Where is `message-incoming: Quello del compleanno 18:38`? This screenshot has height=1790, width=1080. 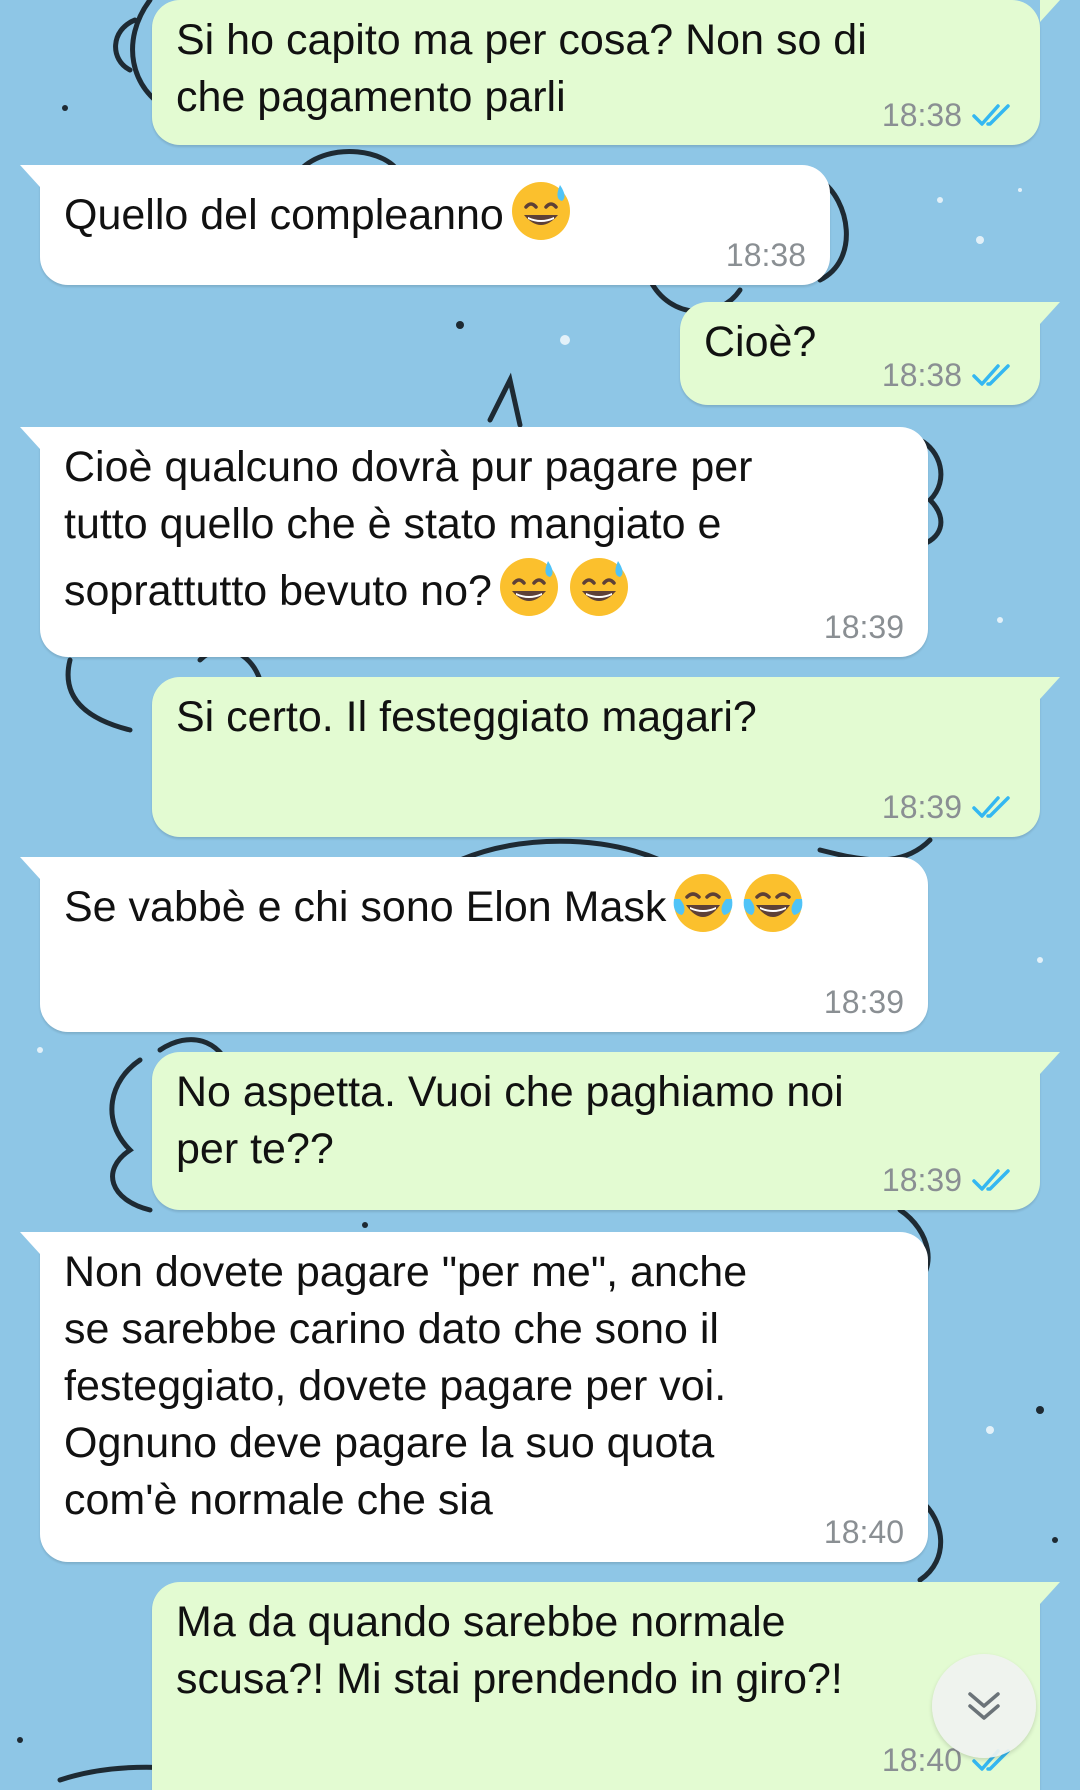 message-incoming: Quello del compleanno 18:38 is located at coordinates (425, 225).